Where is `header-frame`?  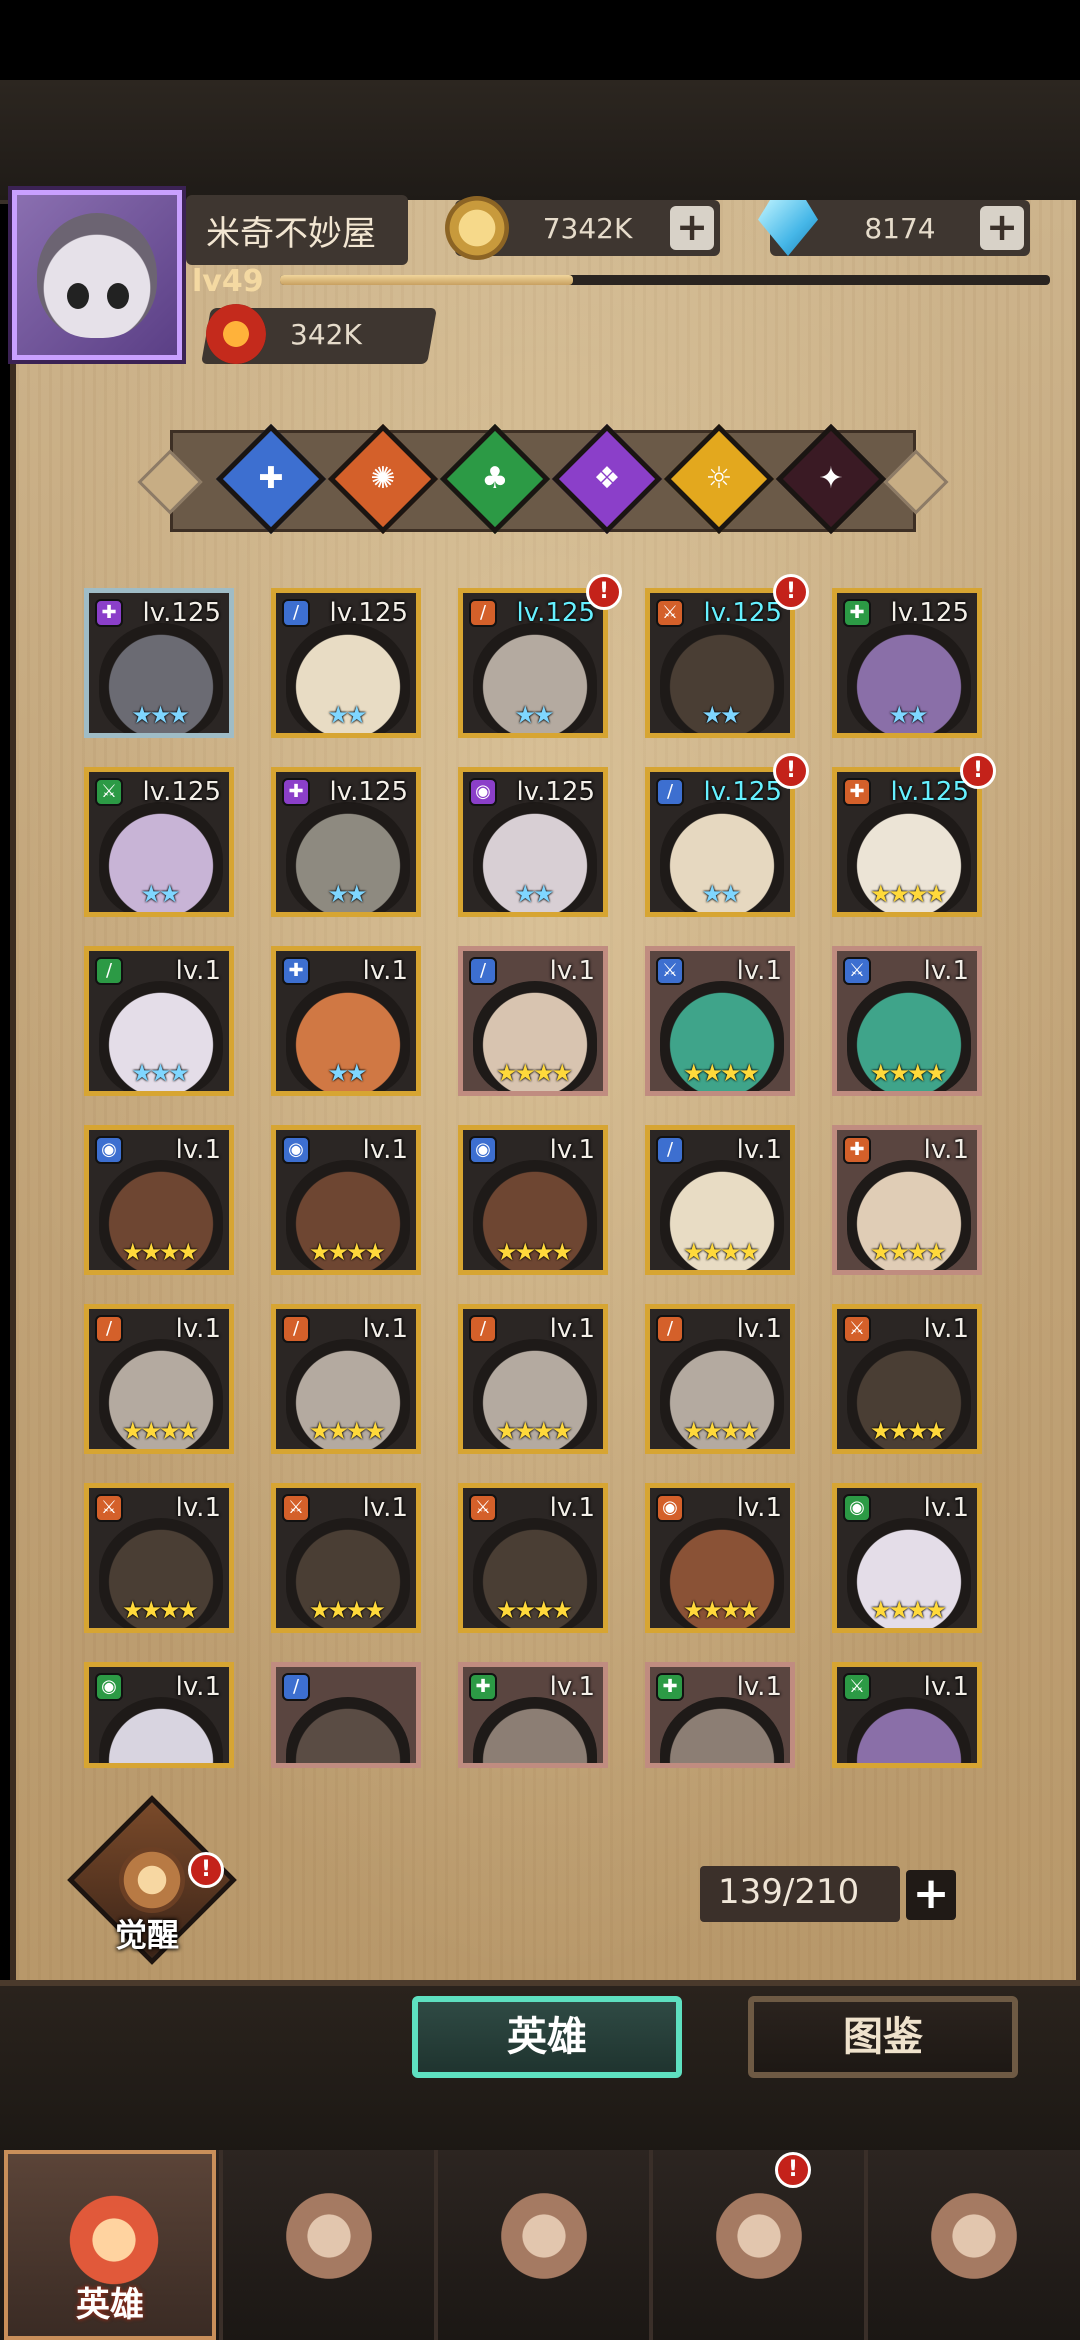 header-frame is located at coordinates (540, 142).